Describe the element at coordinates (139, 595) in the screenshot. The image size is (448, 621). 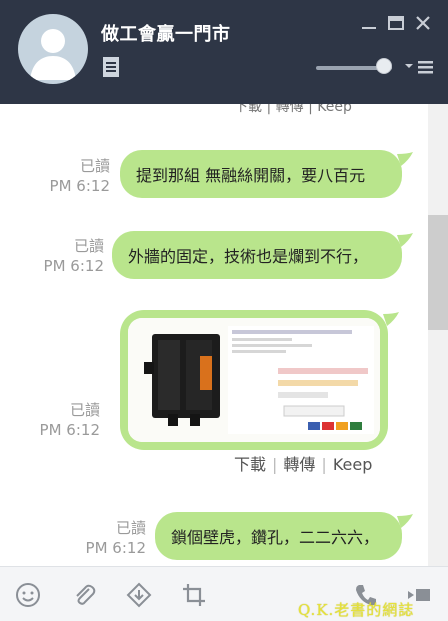
I see `download-icon` at that location.